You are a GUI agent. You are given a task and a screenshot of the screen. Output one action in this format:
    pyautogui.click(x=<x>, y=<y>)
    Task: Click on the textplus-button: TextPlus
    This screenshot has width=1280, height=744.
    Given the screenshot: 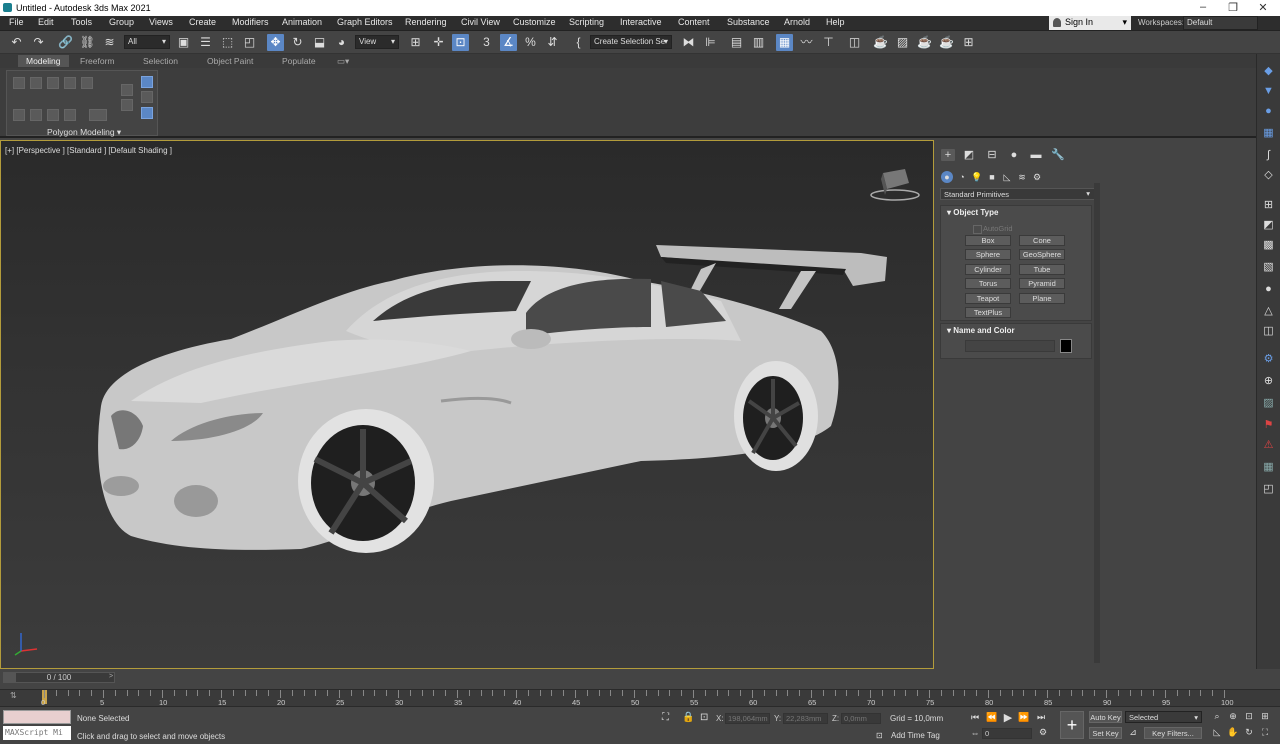 What is the action you would take?
    pyautogui.click(x=988, y=312)
    